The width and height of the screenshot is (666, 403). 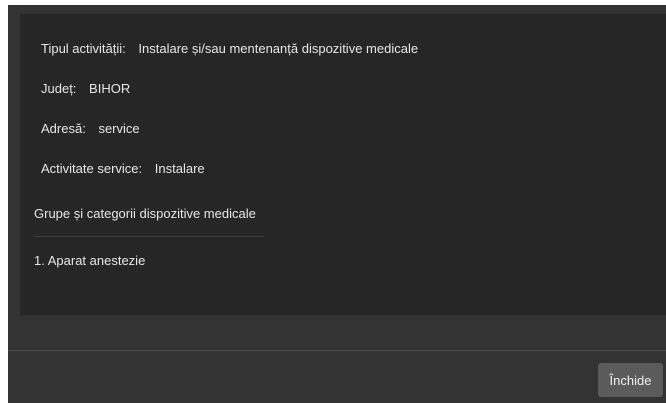 I want to click on field-service-activity: Activitate service: Instalare, so click(x=123, y=169).